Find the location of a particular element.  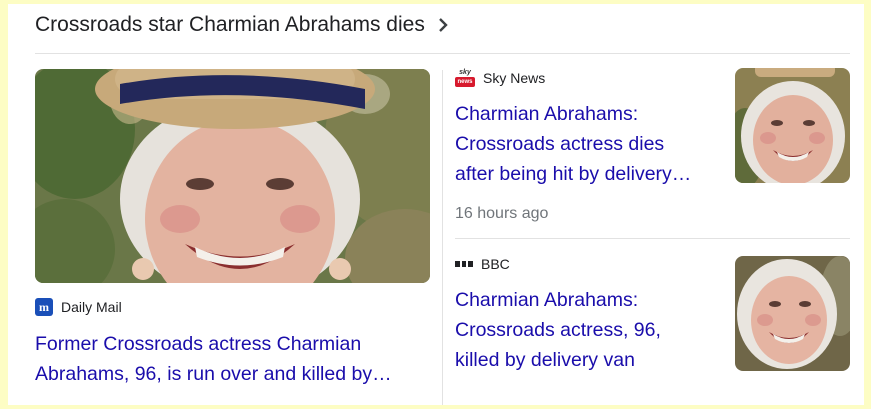

story-source: sky news Sky News is located at coordinates (500, 78).